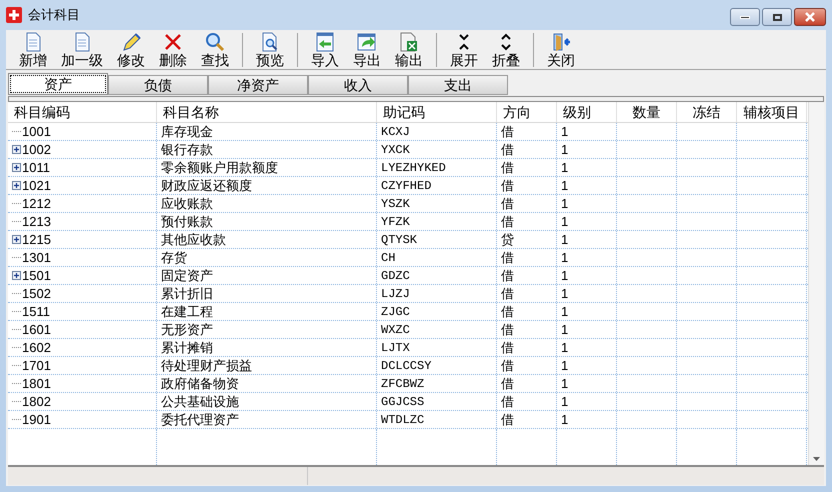 This screenshot has height=492, width=832. I want to click on table-cell-text: 在建工程, so click(187, 311).